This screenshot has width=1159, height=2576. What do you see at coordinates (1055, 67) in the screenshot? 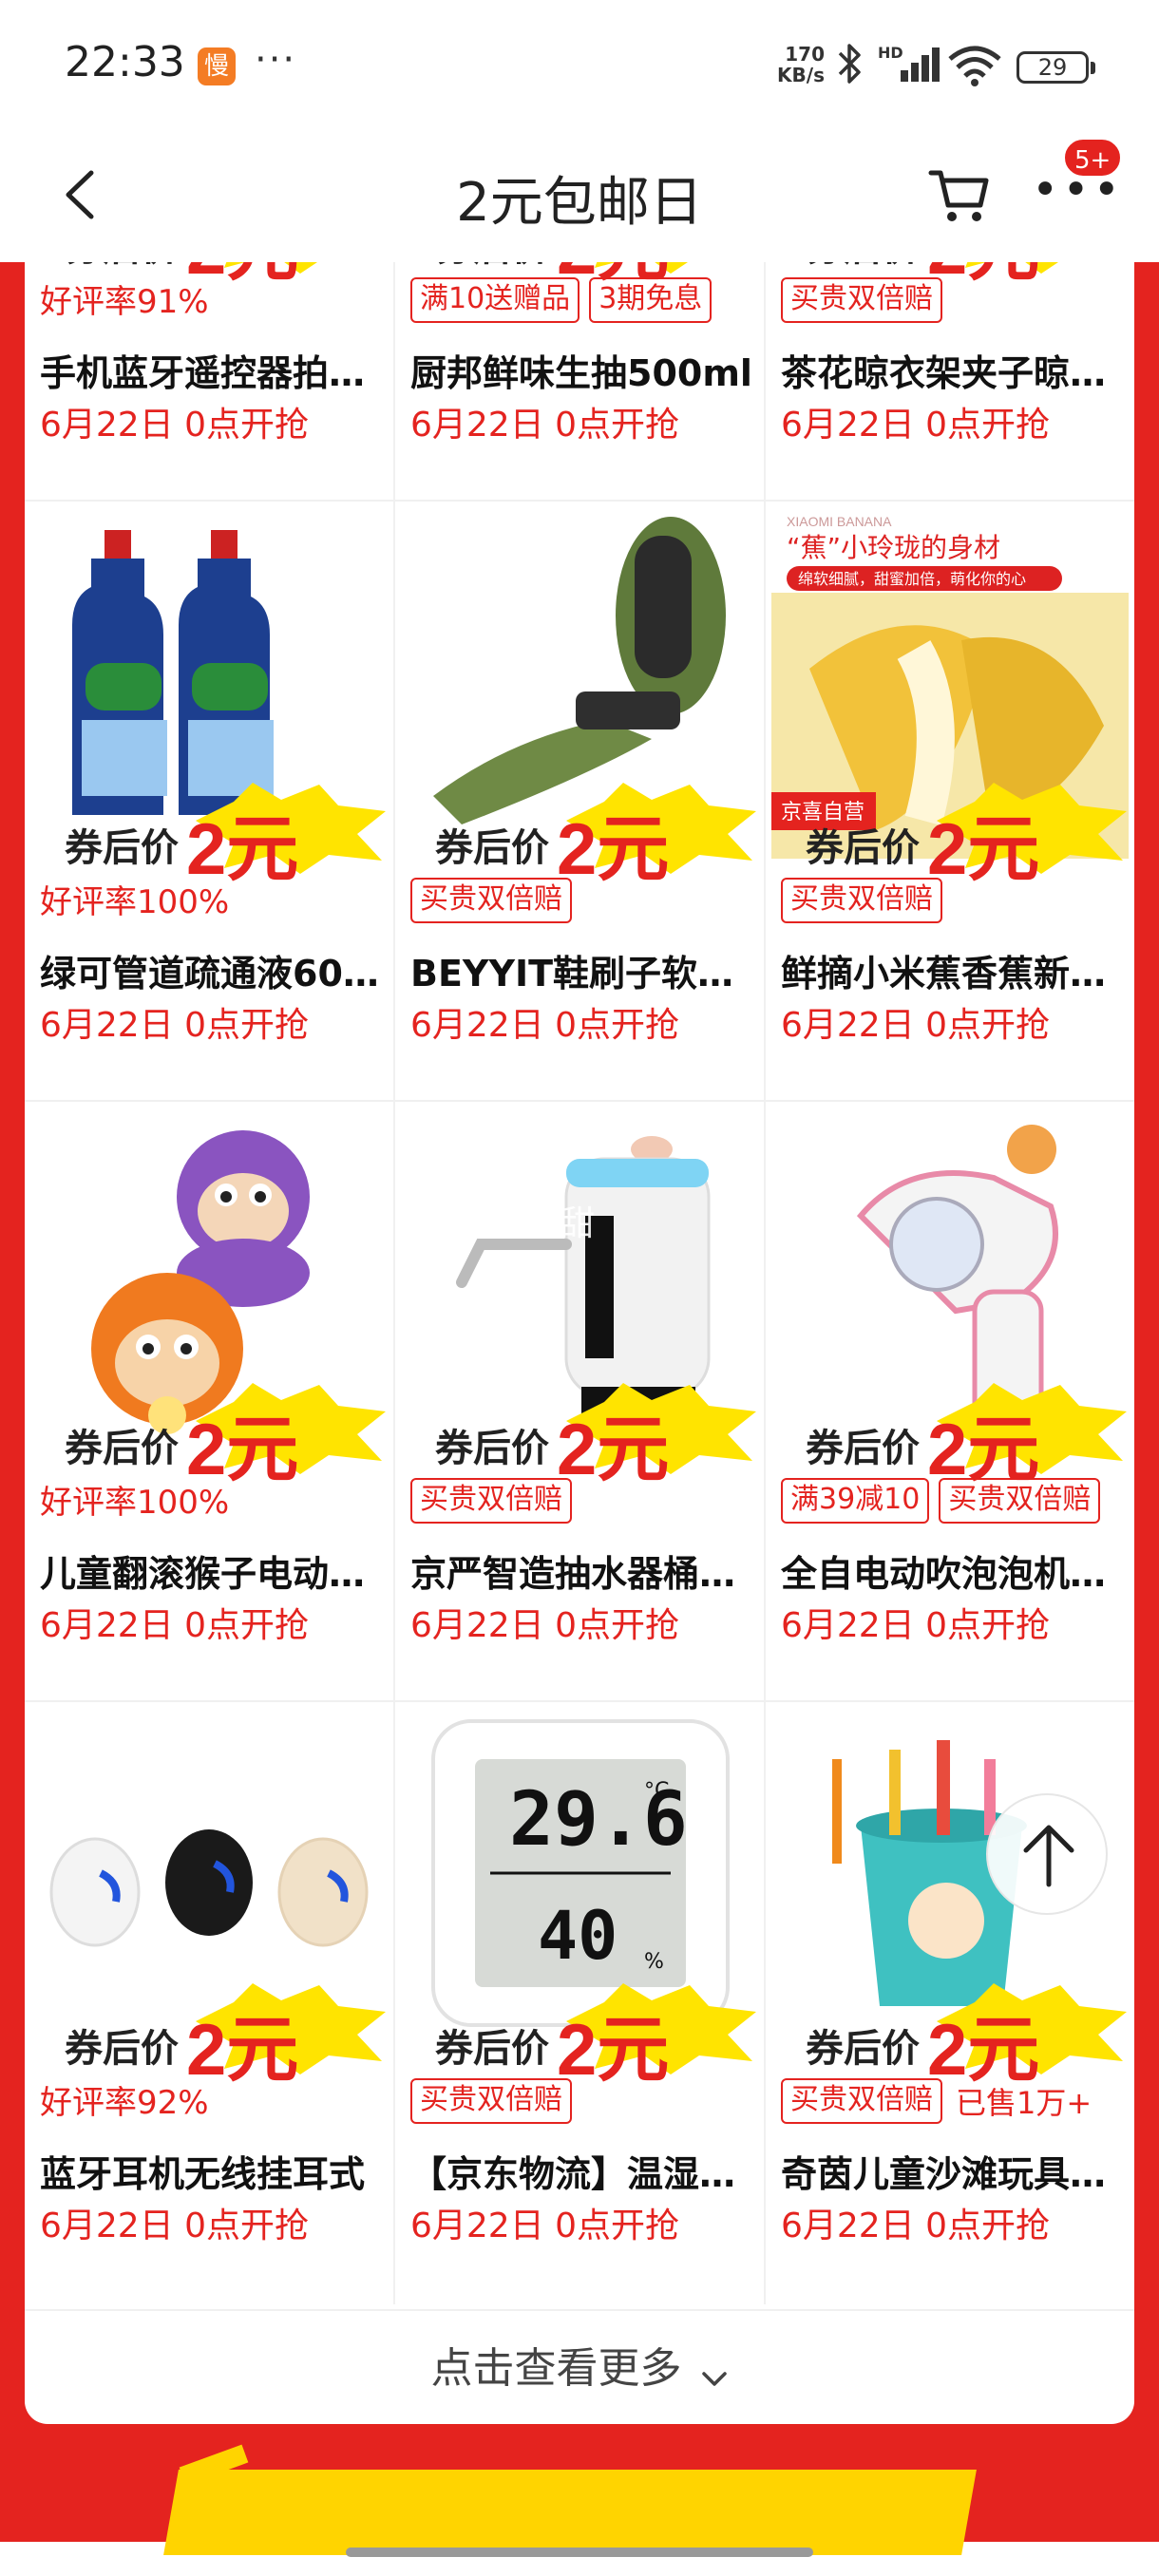
I see `battery-icon: 29` at bounding box center [1055, 67].